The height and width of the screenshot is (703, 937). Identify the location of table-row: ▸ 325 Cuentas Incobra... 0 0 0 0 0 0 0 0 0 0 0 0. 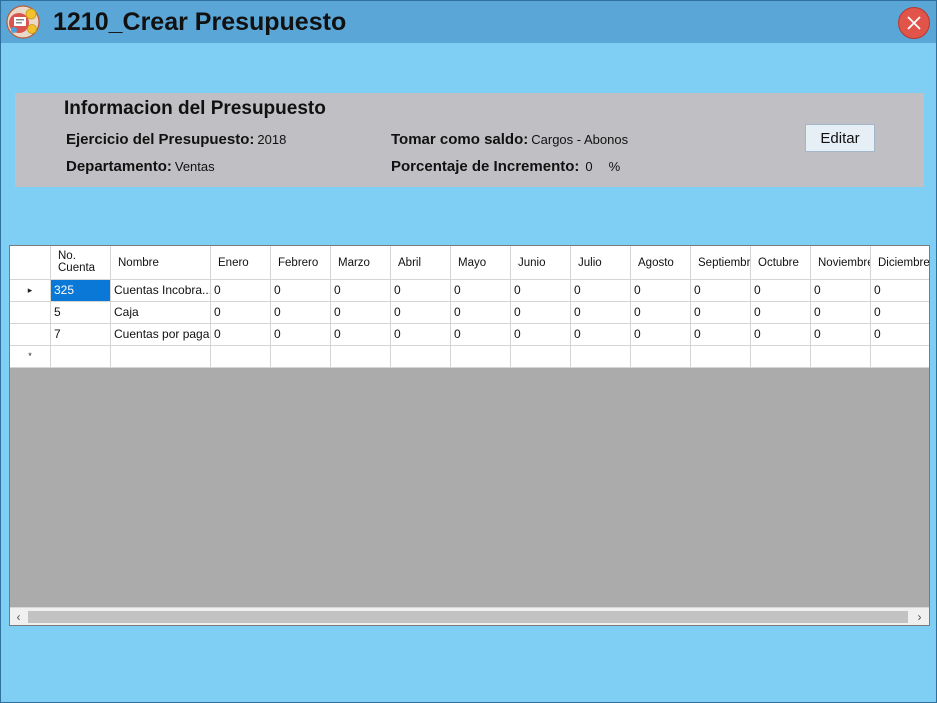
(469, 291).